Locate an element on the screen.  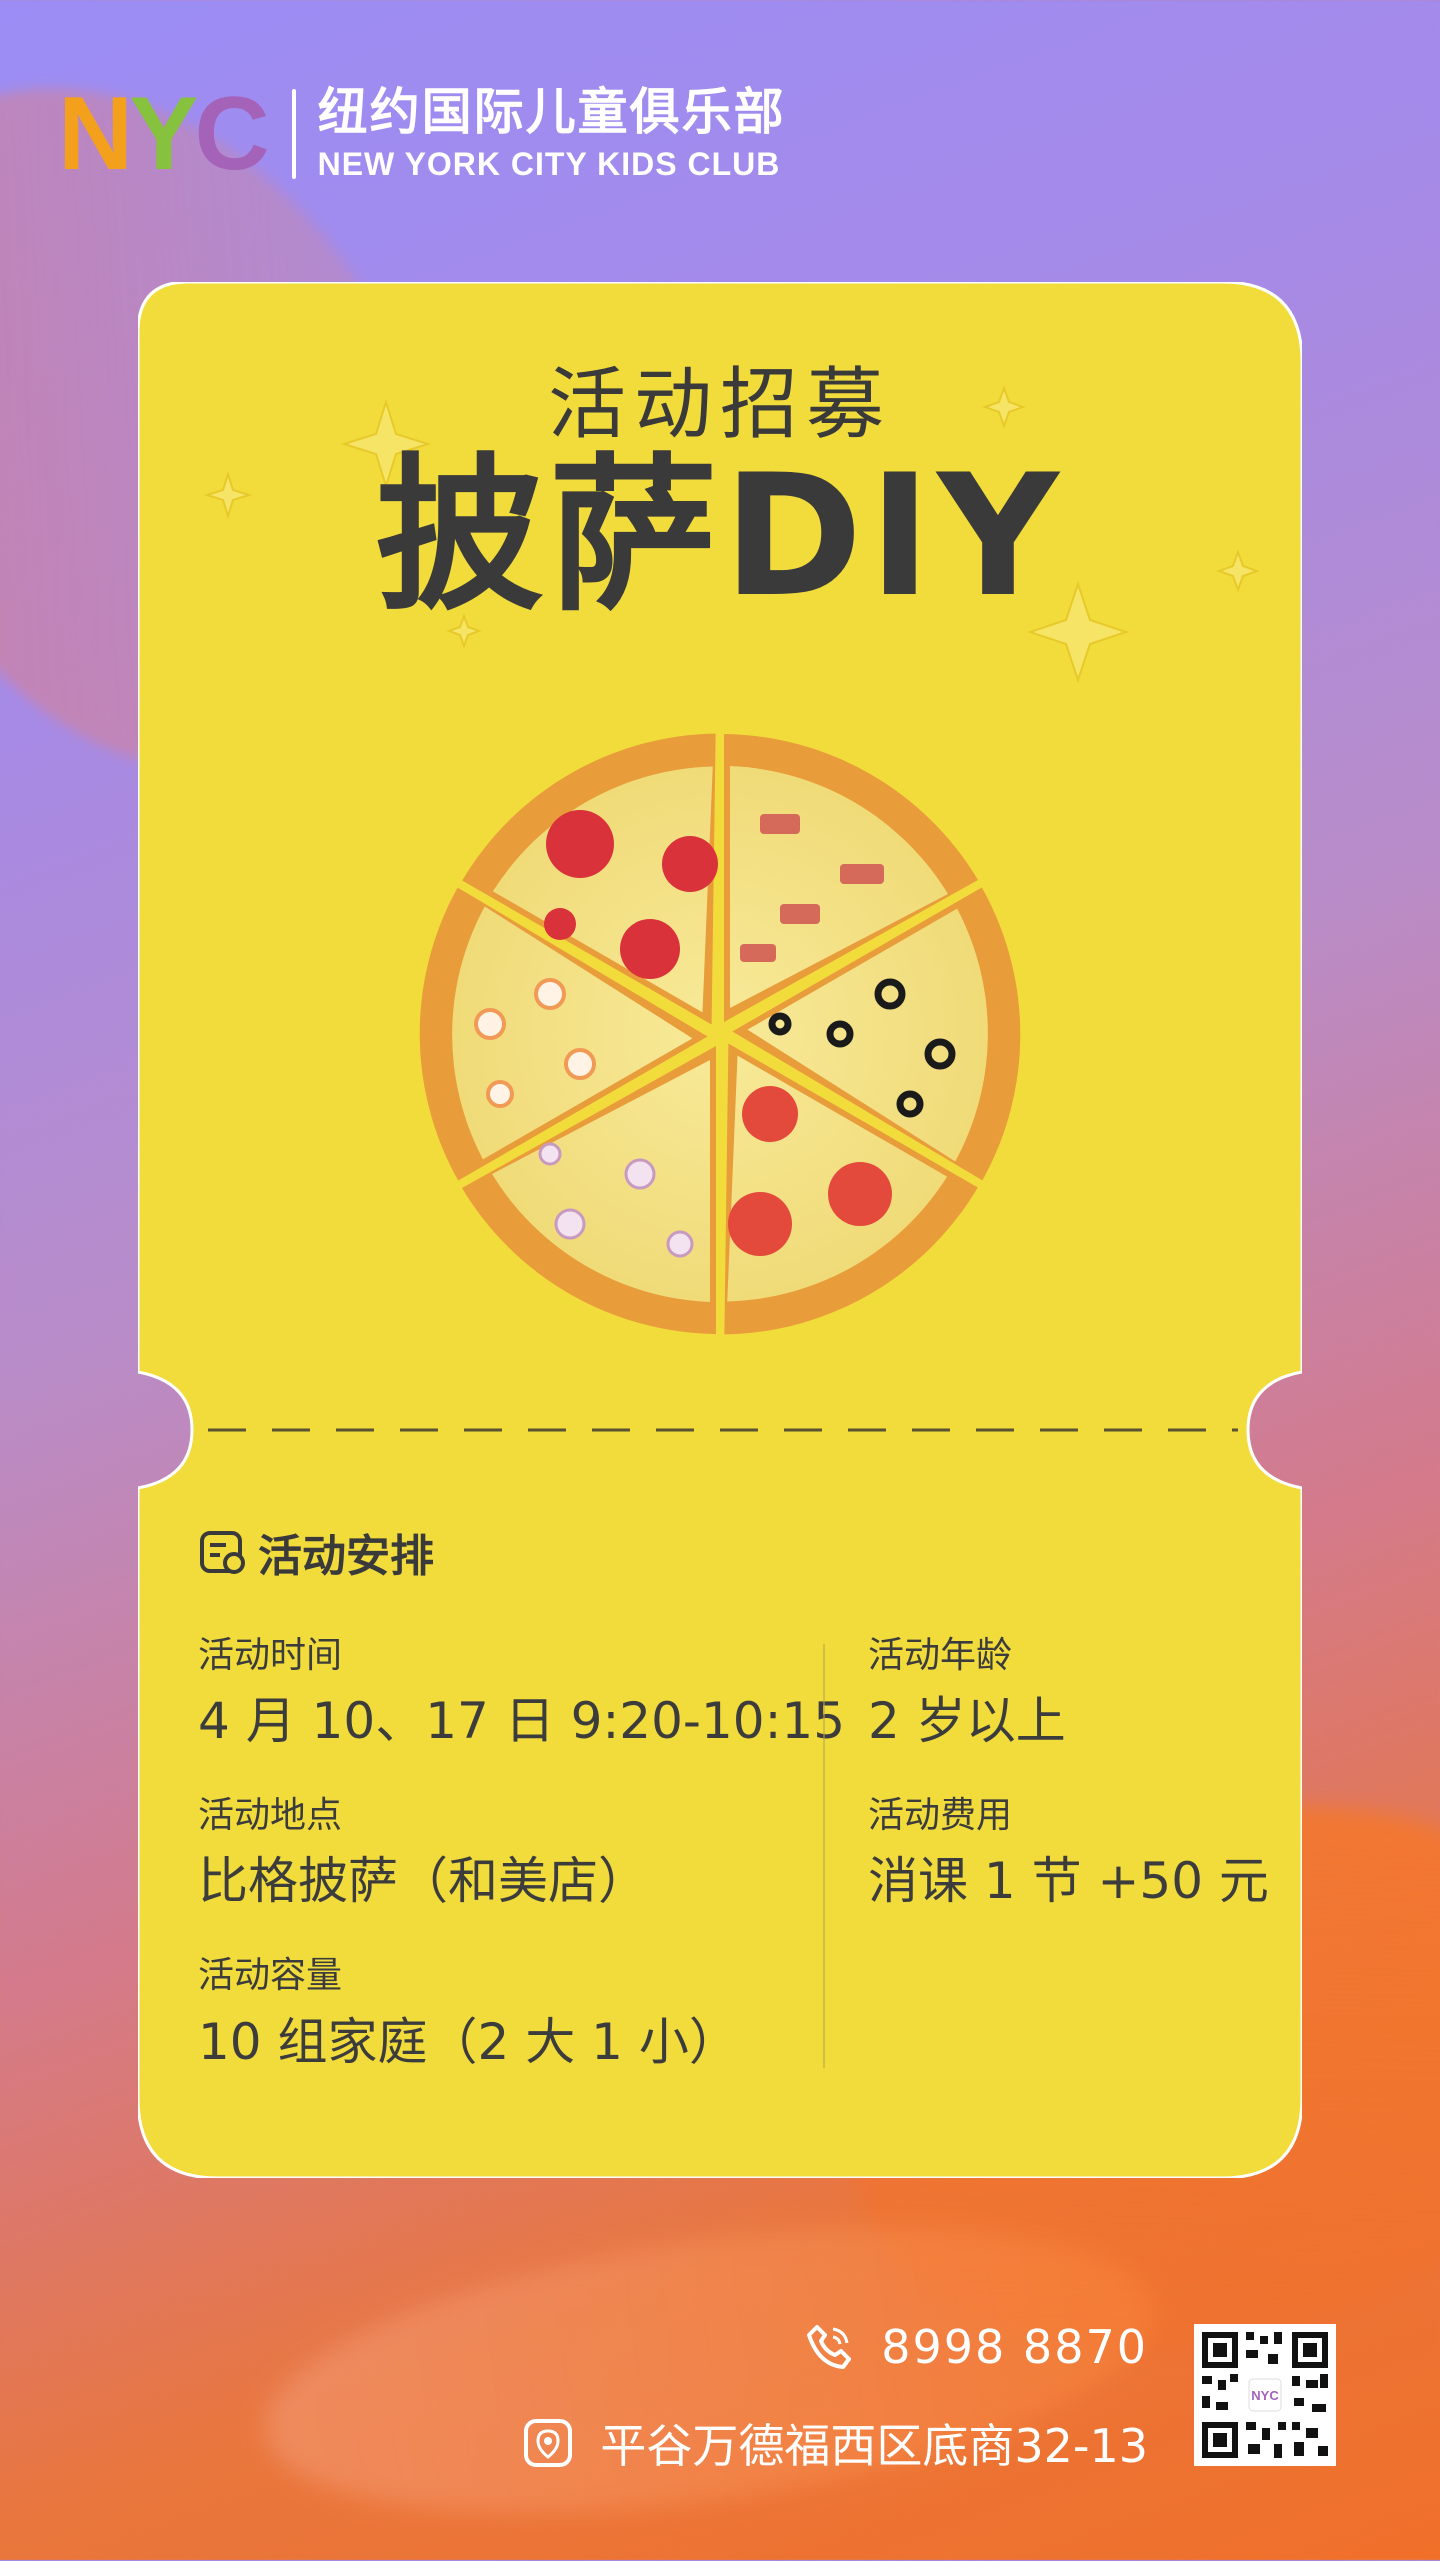
phone-icon is located at coordinates (829, 2347).